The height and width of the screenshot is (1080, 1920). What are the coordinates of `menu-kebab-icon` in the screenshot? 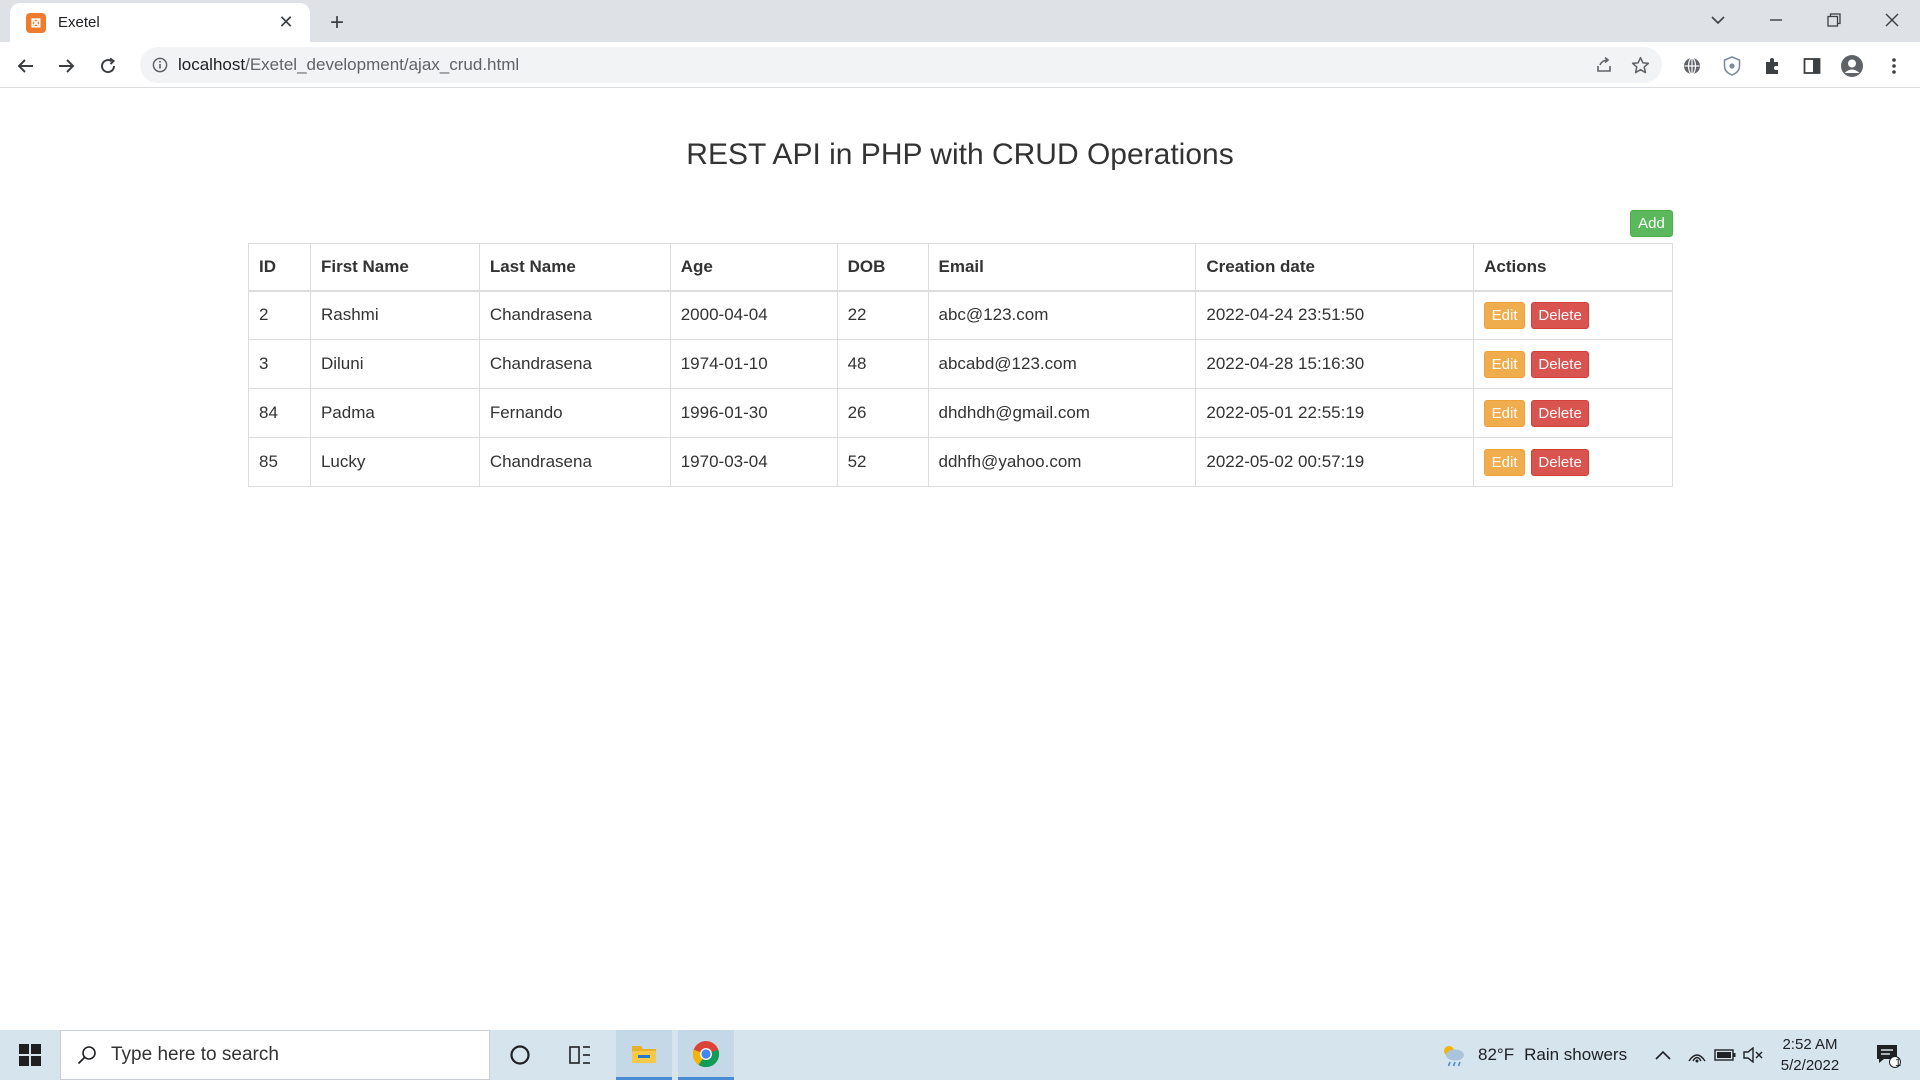 It's located at (1894, 66).